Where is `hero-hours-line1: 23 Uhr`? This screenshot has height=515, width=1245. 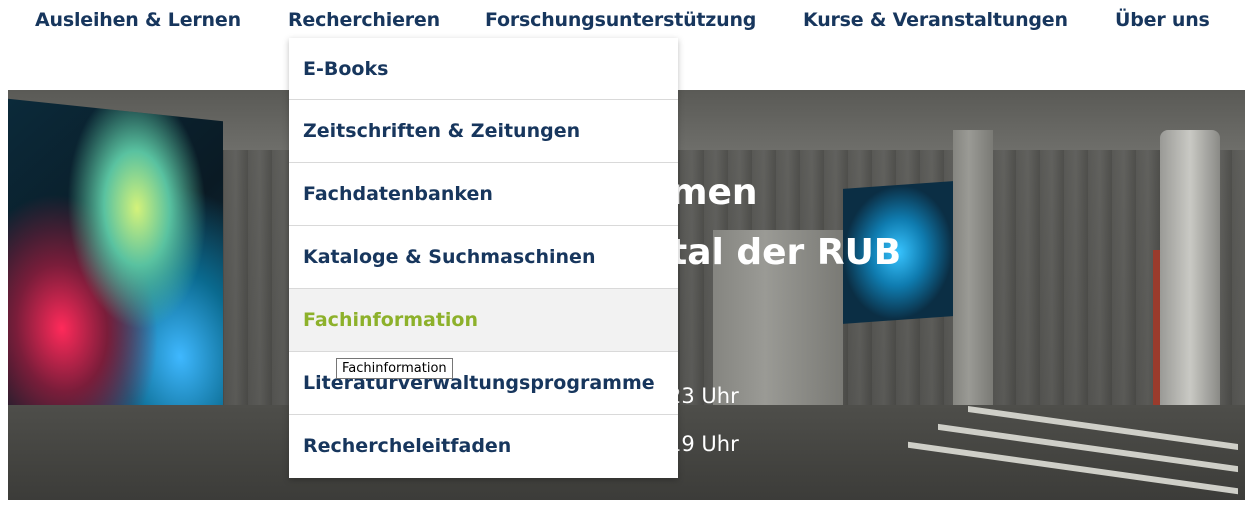 hero-hours-line1: 23 Uhr is located at coordinates (703, 396).